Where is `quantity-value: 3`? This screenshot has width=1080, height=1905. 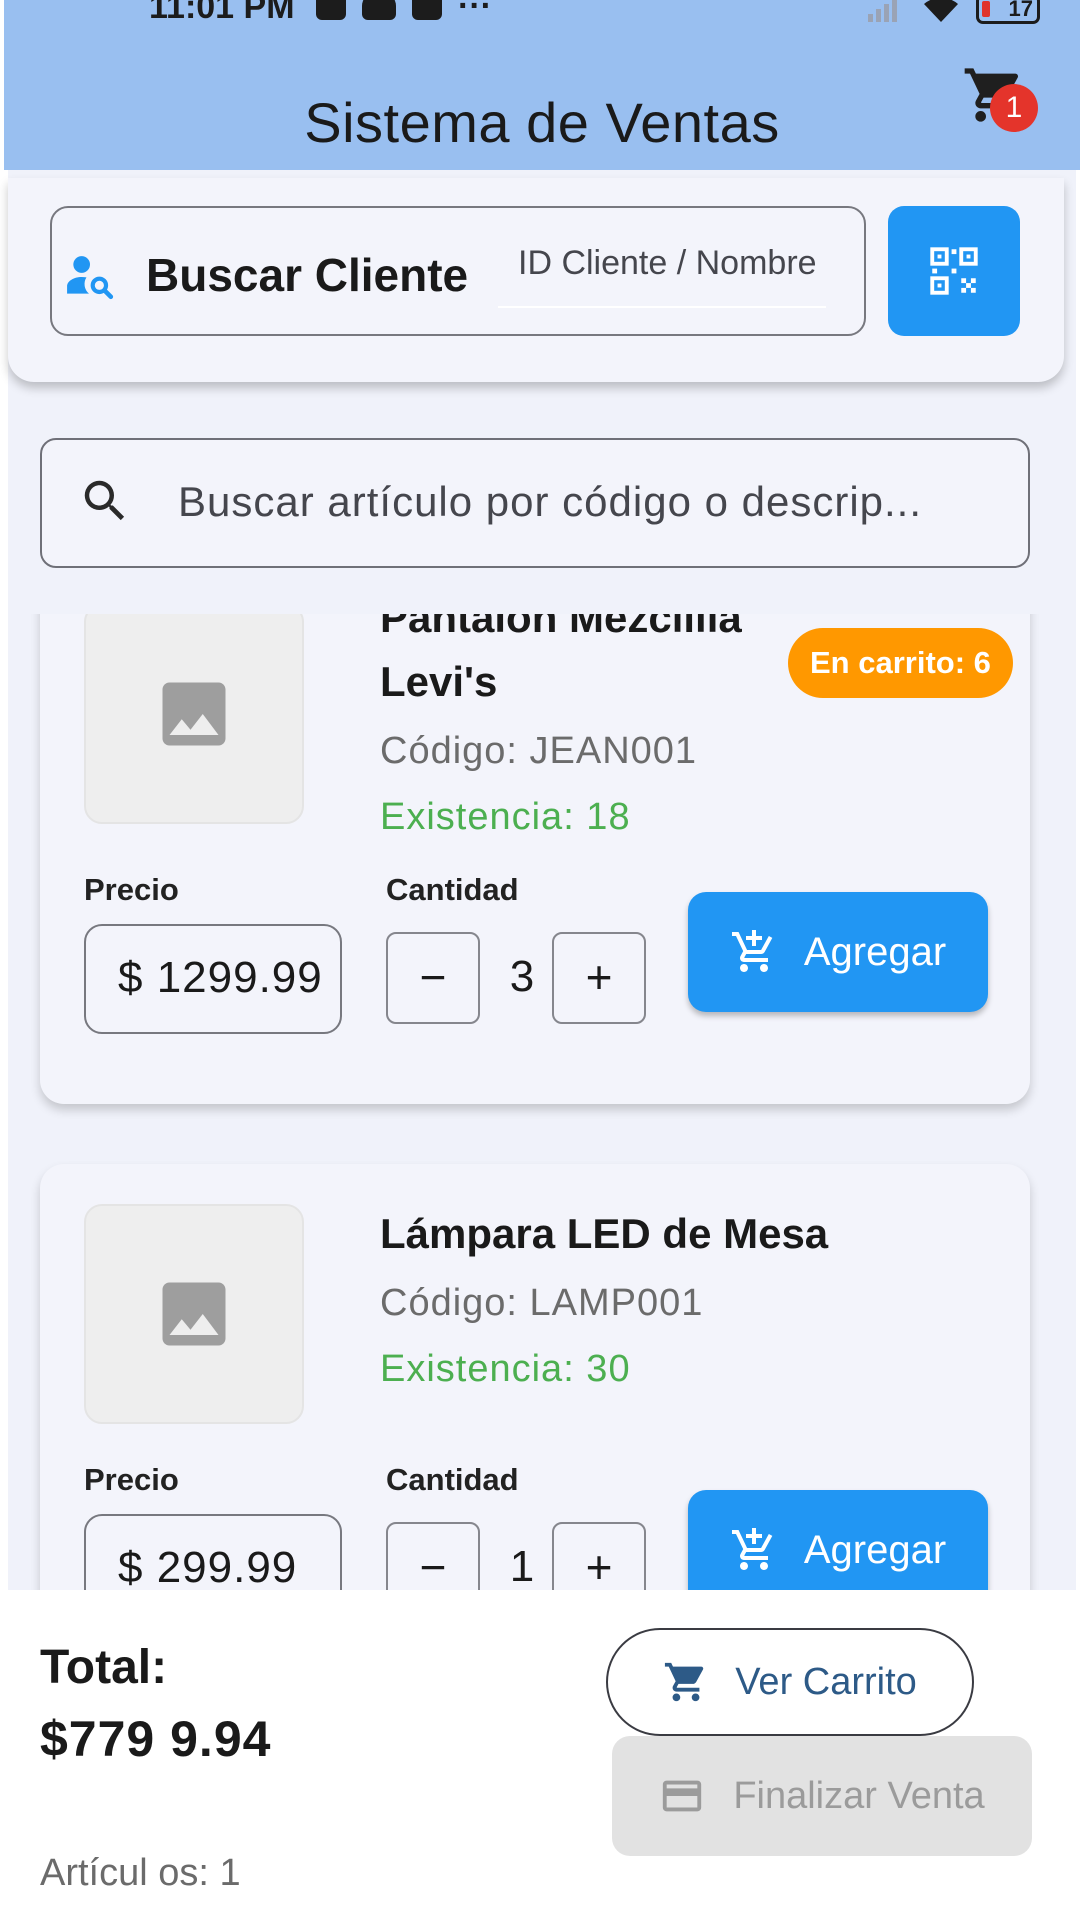 quantity-value: 3 is located at coordinates (522, 976).